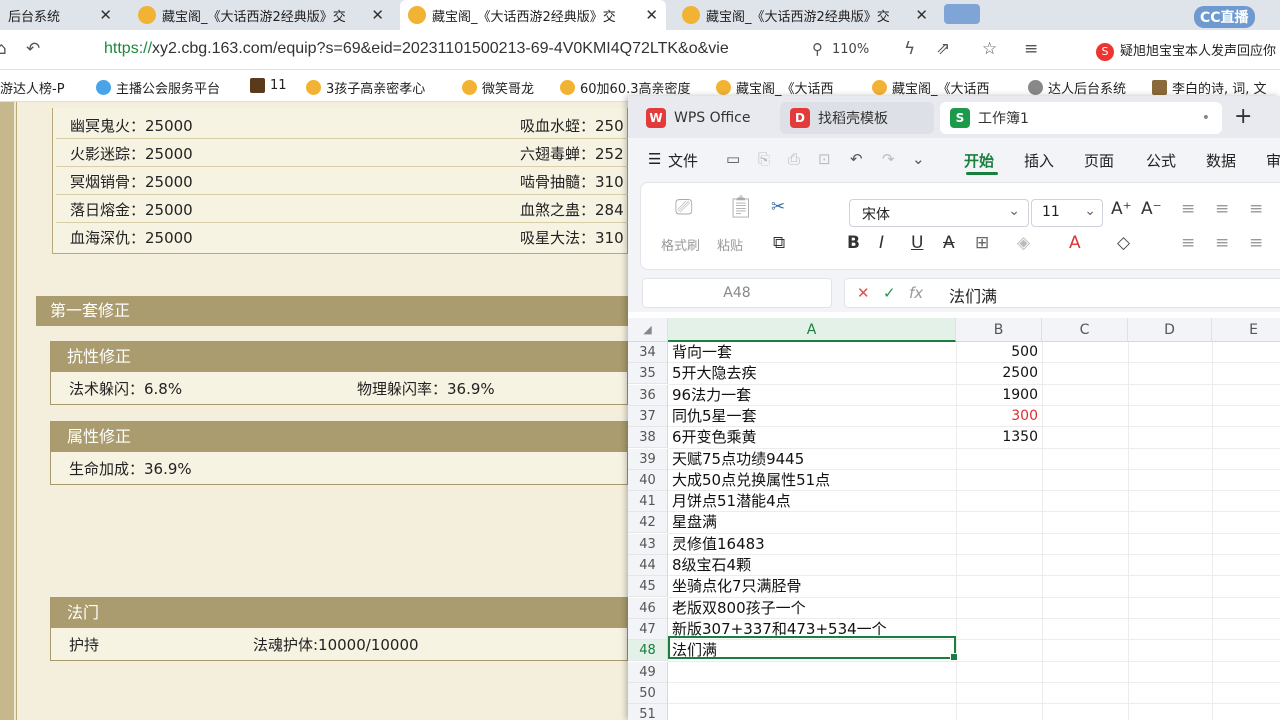 The image size is (1280, 720). Describe the element at coordinates (1273, 160) in the screenshot. I see `menu-review: 审` at that location.